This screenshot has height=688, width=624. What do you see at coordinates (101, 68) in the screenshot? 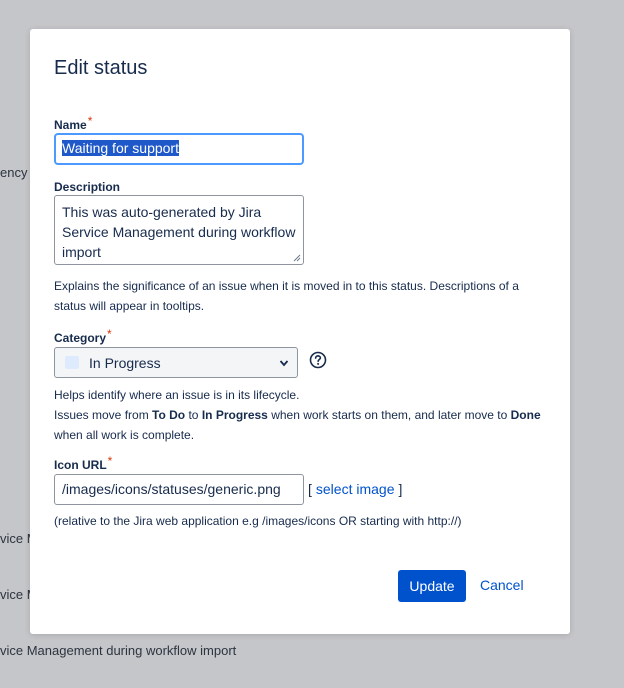
I see `dialog-title: Edit status` at bounding box center [101, 68].